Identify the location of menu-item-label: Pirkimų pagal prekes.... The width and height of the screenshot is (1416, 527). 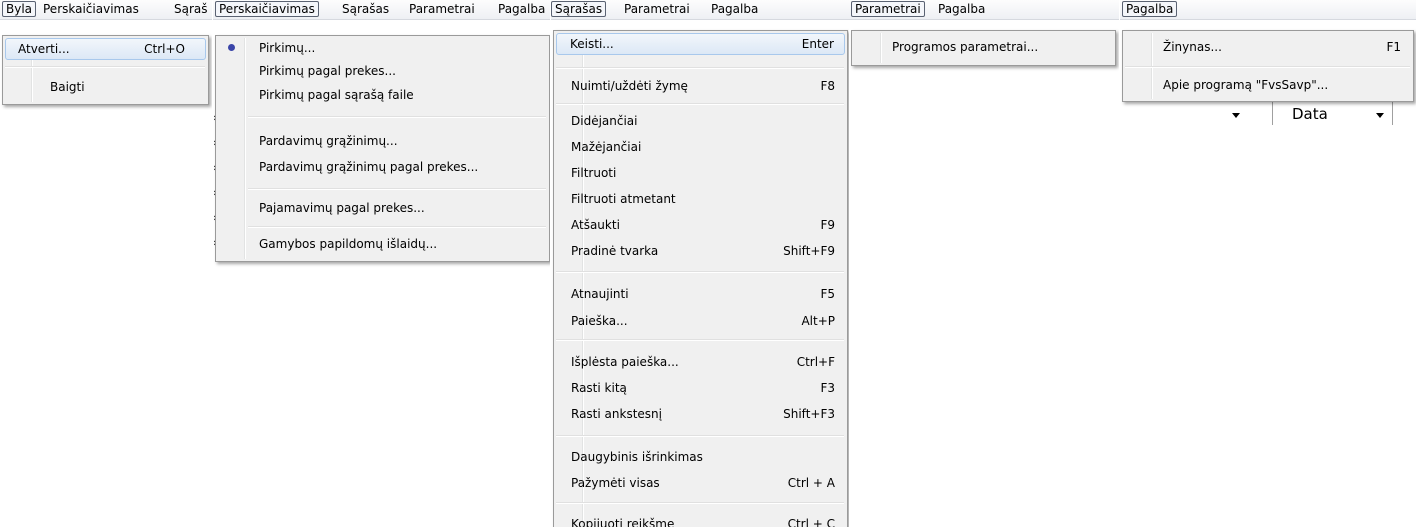
(327, 71).